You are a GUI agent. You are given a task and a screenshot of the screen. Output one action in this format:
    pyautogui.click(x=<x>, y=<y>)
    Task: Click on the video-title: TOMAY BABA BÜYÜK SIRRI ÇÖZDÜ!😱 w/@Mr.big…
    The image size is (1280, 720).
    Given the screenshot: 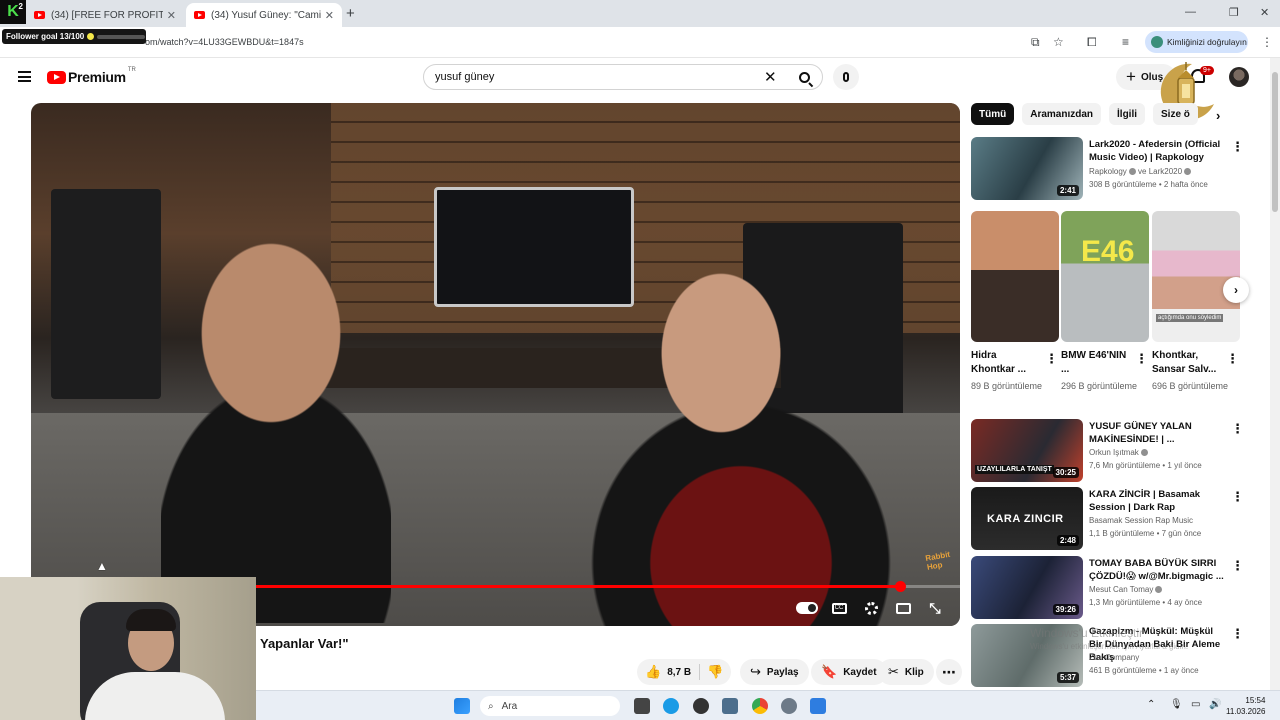 What is the action you would take?
    pyautogui.click(x=1158, y=570)
    